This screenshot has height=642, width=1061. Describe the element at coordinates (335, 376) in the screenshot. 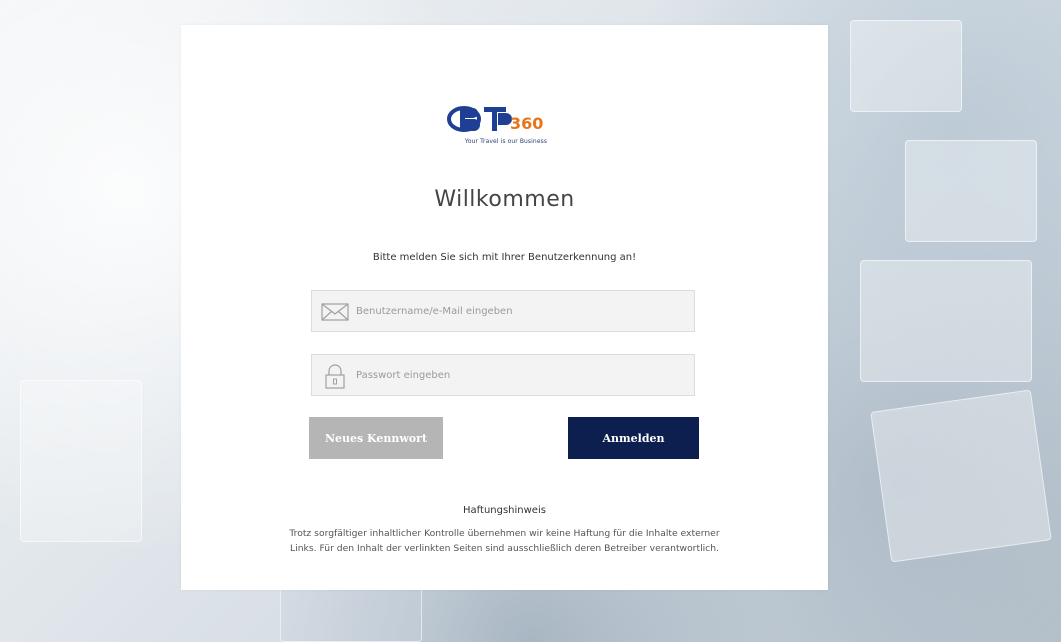

I see `lock-icon` at that location.